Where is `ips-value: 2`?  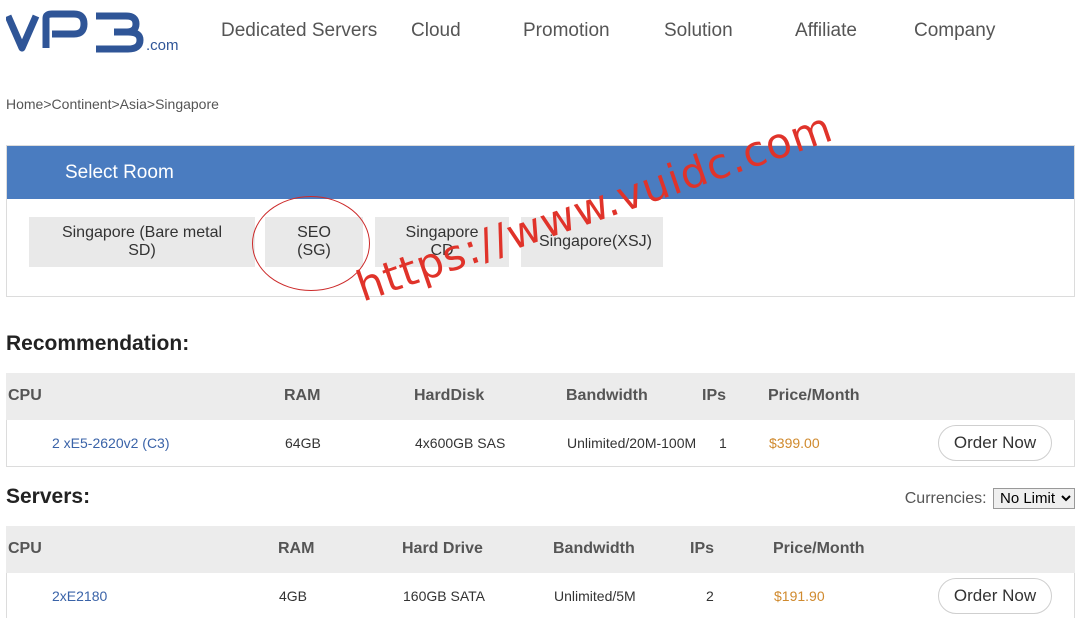 ips-value: 2 is located at coordinates (710, 596).